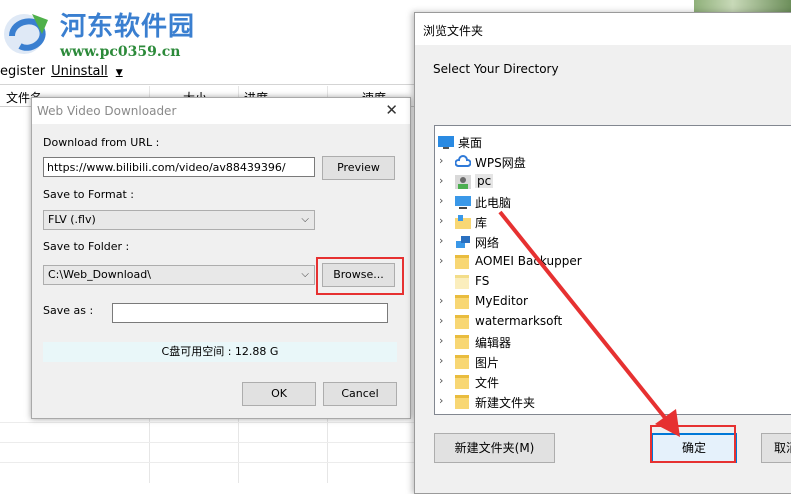  Describe the element at coordinates (463, 242) in the screenshot. I see `network-icon` at that location.